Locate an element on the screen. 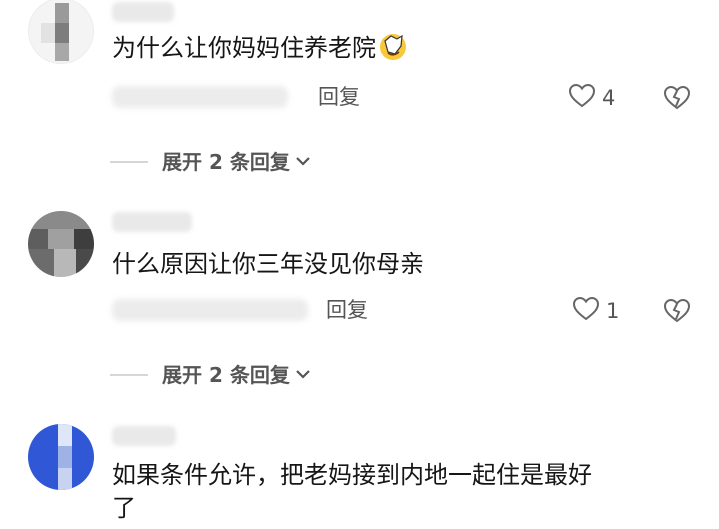 This screenshot has width=719, height=529. like-button: 4 is located at coordinates (591, 98).